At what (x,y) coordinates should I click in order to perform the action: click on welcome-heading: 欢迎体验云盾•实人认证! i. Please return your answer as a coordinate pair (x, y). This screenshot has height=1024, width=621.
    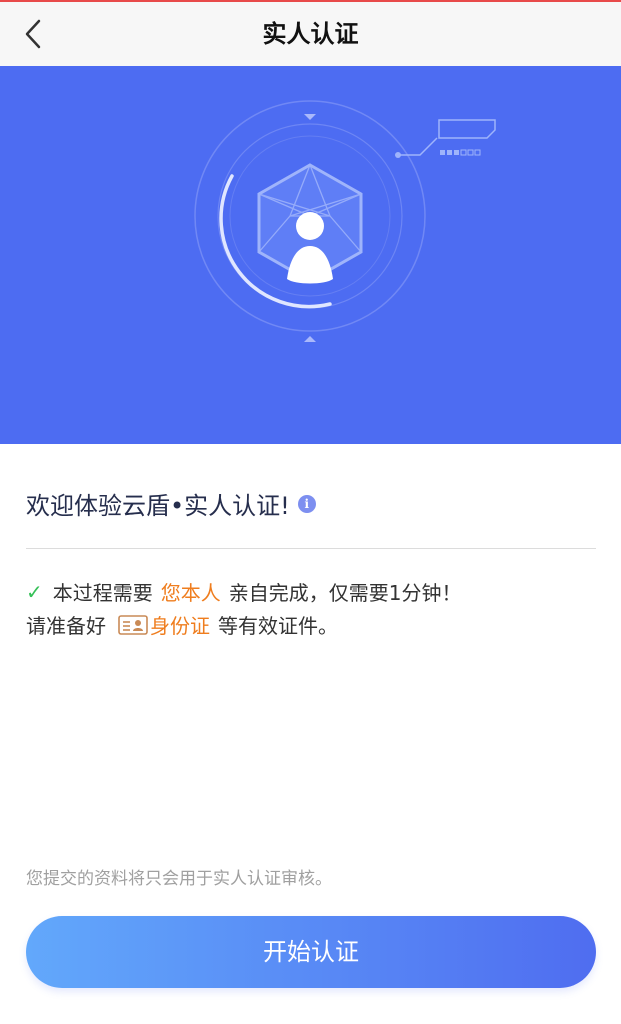
    Looking at the image, I should click on (171, 503).